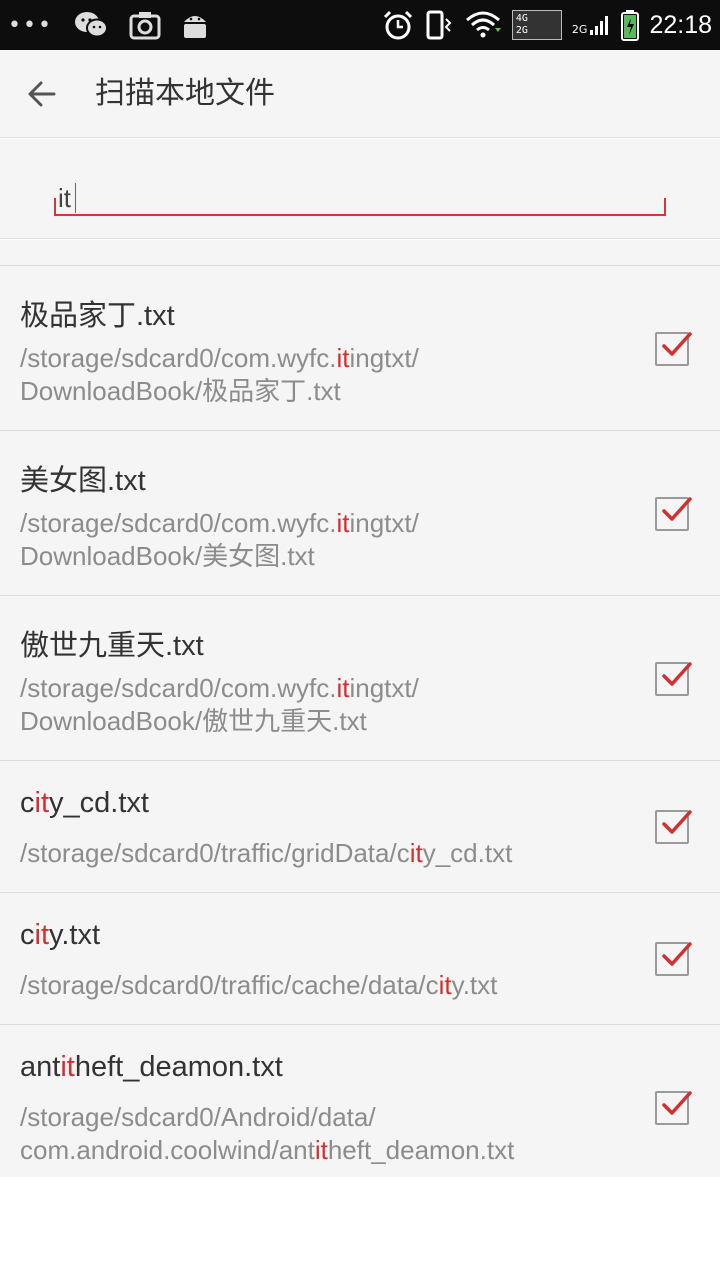 This screenshot has height=1280, width=720. I want to click on file-path-text: com.android.coolwind/ant, so click(167, 1150).